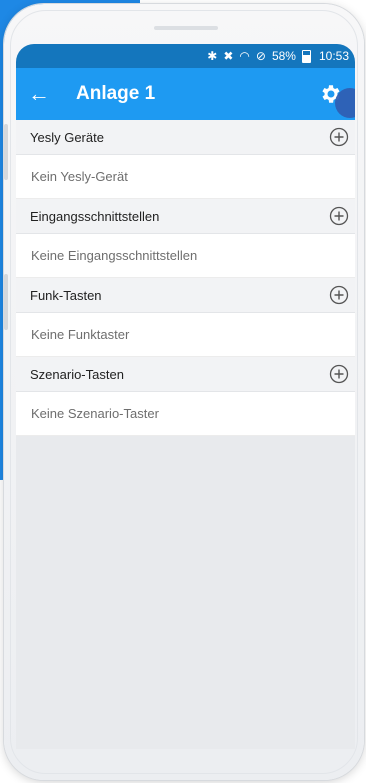 Image resolution: width=366 pixels, height=783 pixels. I want to click on section-title: Yesly Geräte, so click(67, 137).